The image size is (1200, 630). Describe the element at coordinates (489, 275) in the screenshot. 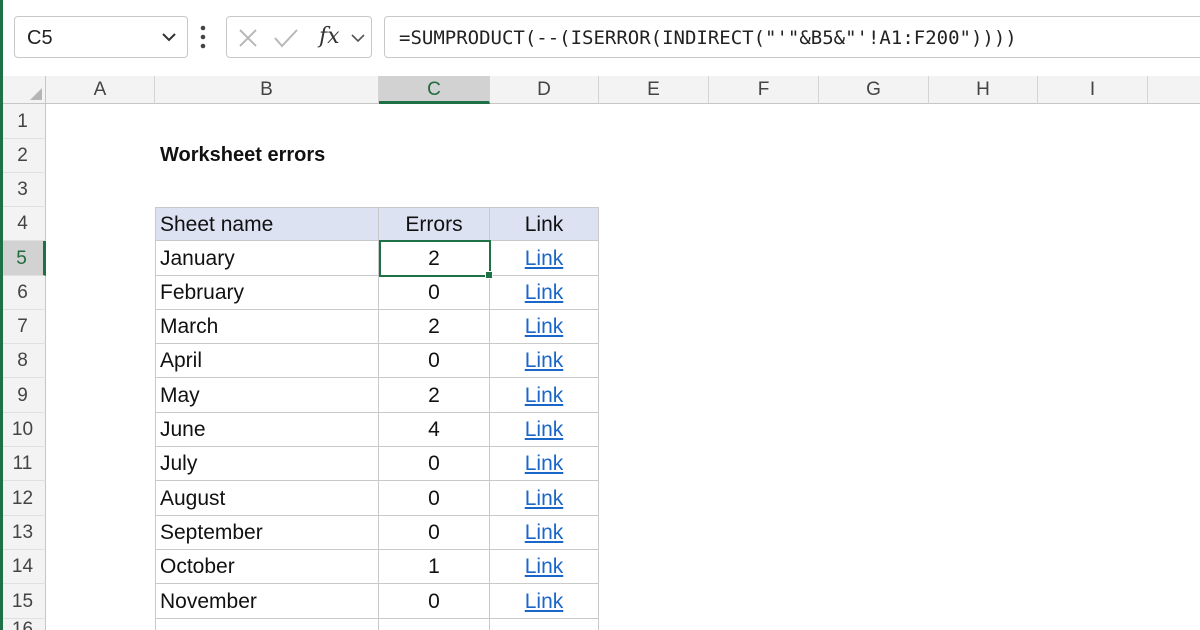

I see `fill-handle` at that location.